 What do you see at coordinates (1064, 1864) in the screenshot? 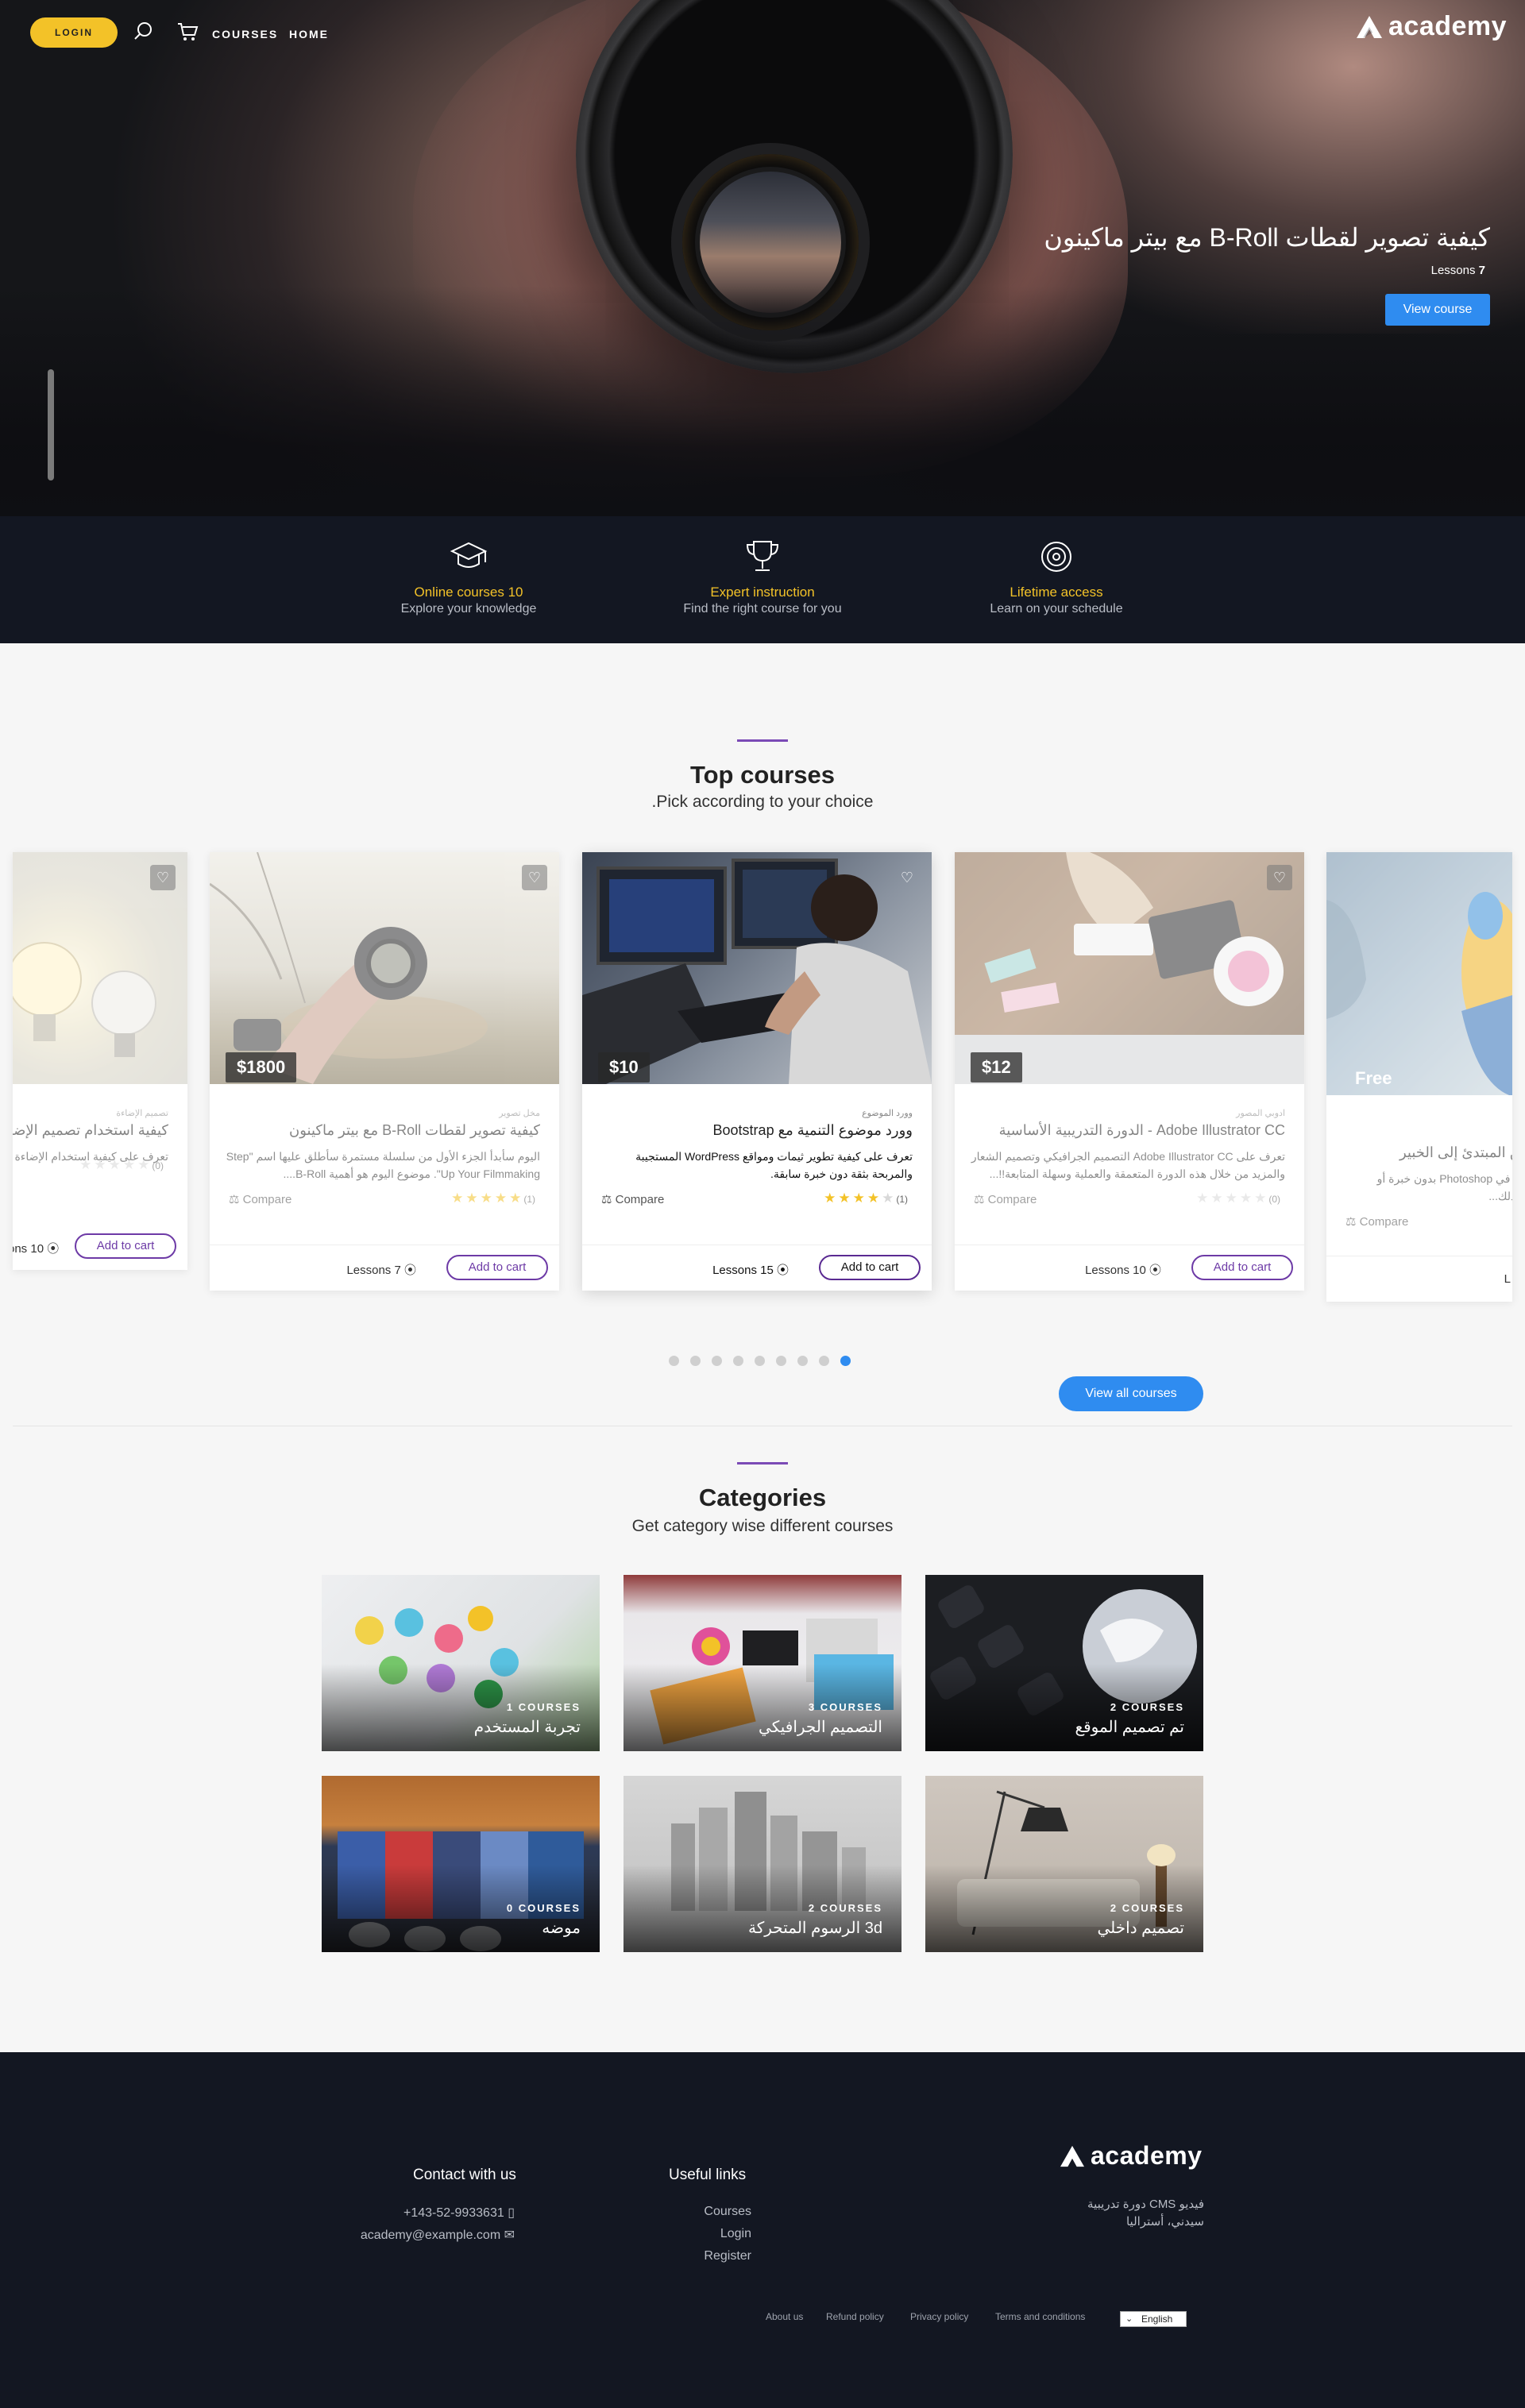
I see `category-tile-interior-design: 2 COURSES تصميم داخلي` at bounding box center [1064, 1864].